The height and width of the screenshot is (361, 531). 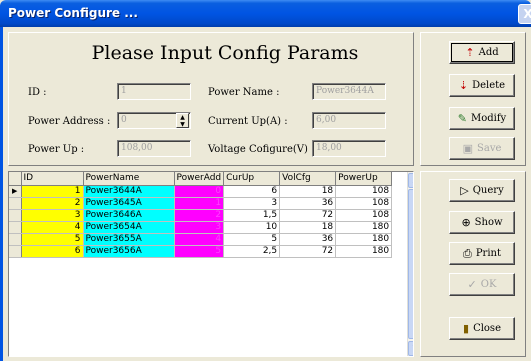 I want to click on table-row: 5 Power3655A 4 5 36 180, so click(x=201, y=239).